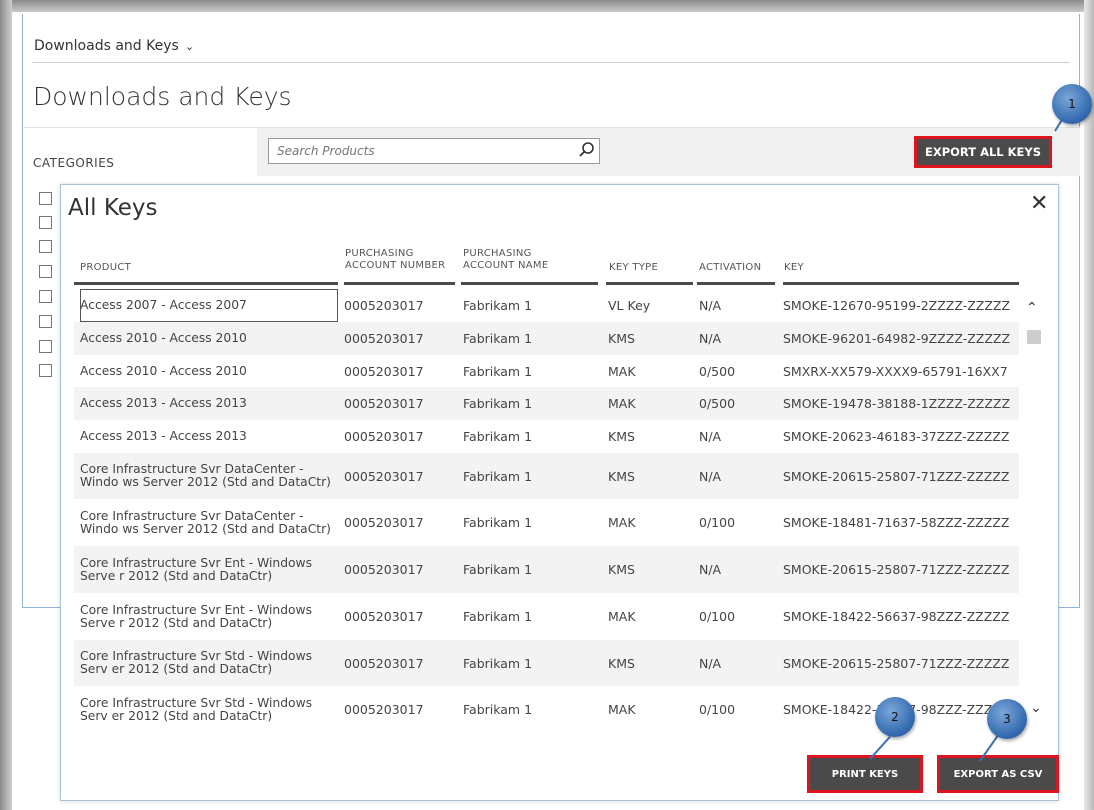 This screenshot has width=1094, height=810. Describe the element at coordinates (209, 305) in the screenshot. I see `product-cell: Access 2007 - Access 2007` at that location.